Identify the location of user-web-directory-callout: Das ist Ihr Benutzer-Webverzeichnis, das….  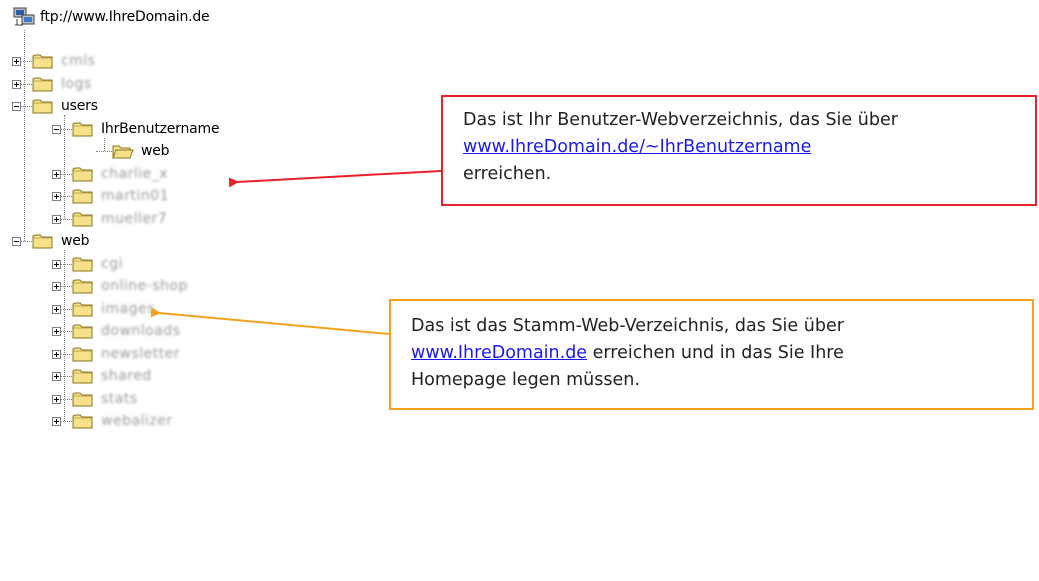
(739, 150).